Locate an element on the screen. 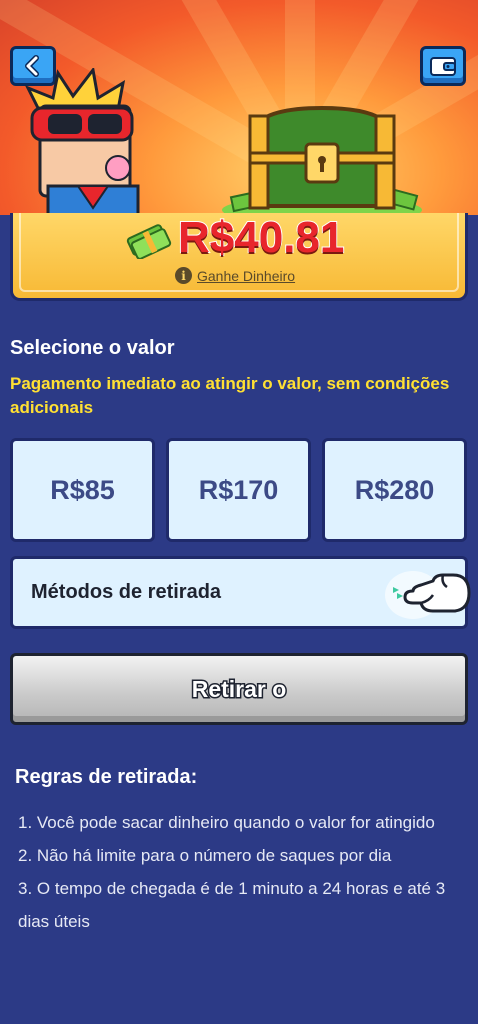 The width and height of the screenshot is (478, 1024). select-value-title: Selecione o valor is located at coordinates (92, 348).